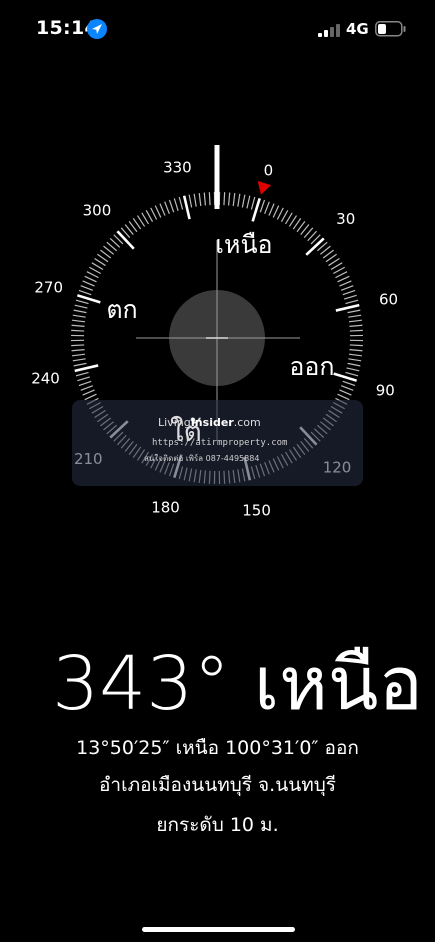  What do you see at coordinates (202, 458) in the screenshot?
I see `watermark-contact: สนใจติดต่อ เพิร์ล 087-4495884` at bounding box center [202, 458].